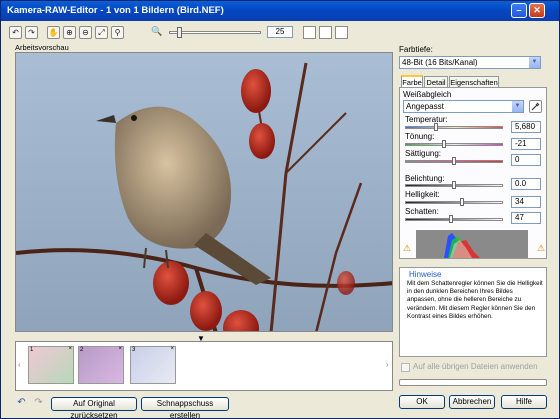 This screenshot has width=560, height=419. I want to click on depth-select: 48-Bit (16 Bits/Kanal) ▼, so click(470, 62).